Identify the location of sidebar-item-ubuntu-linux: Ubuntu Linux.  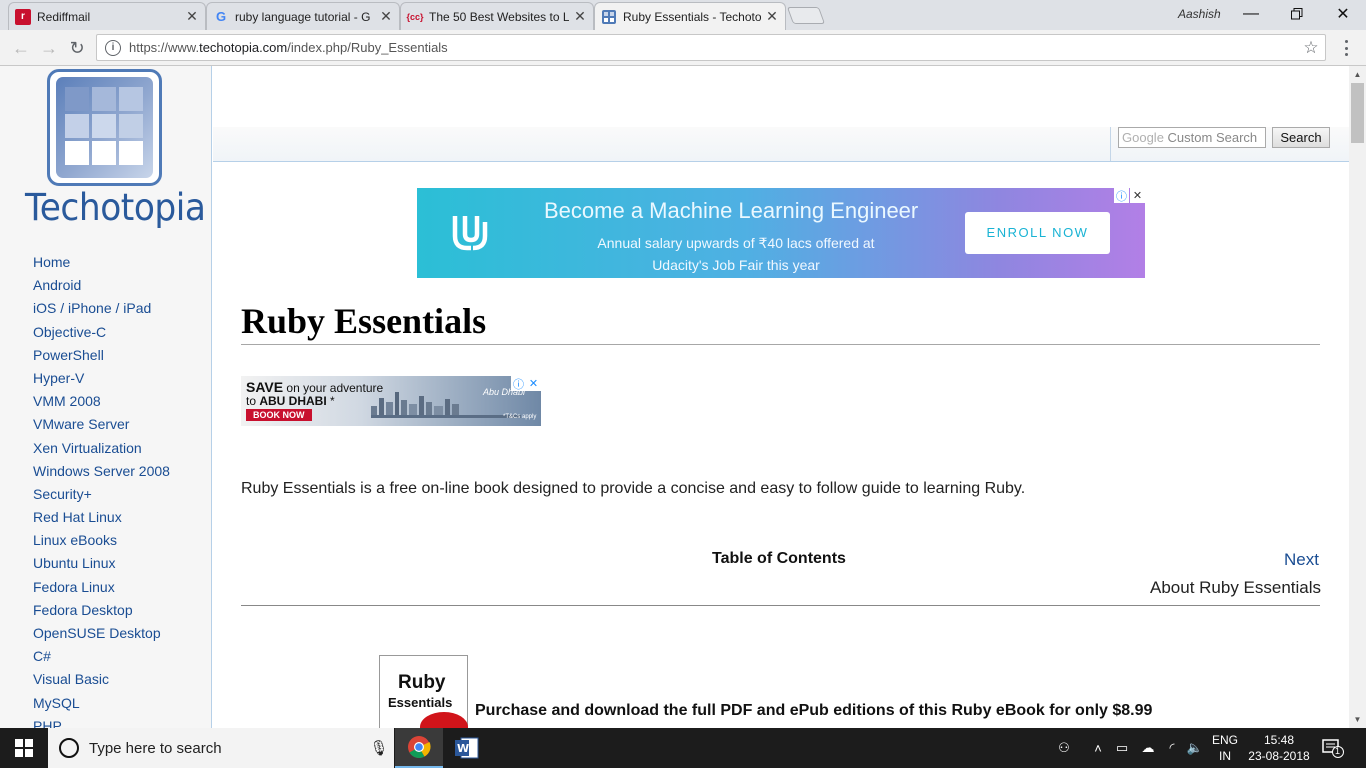
(101, 566).